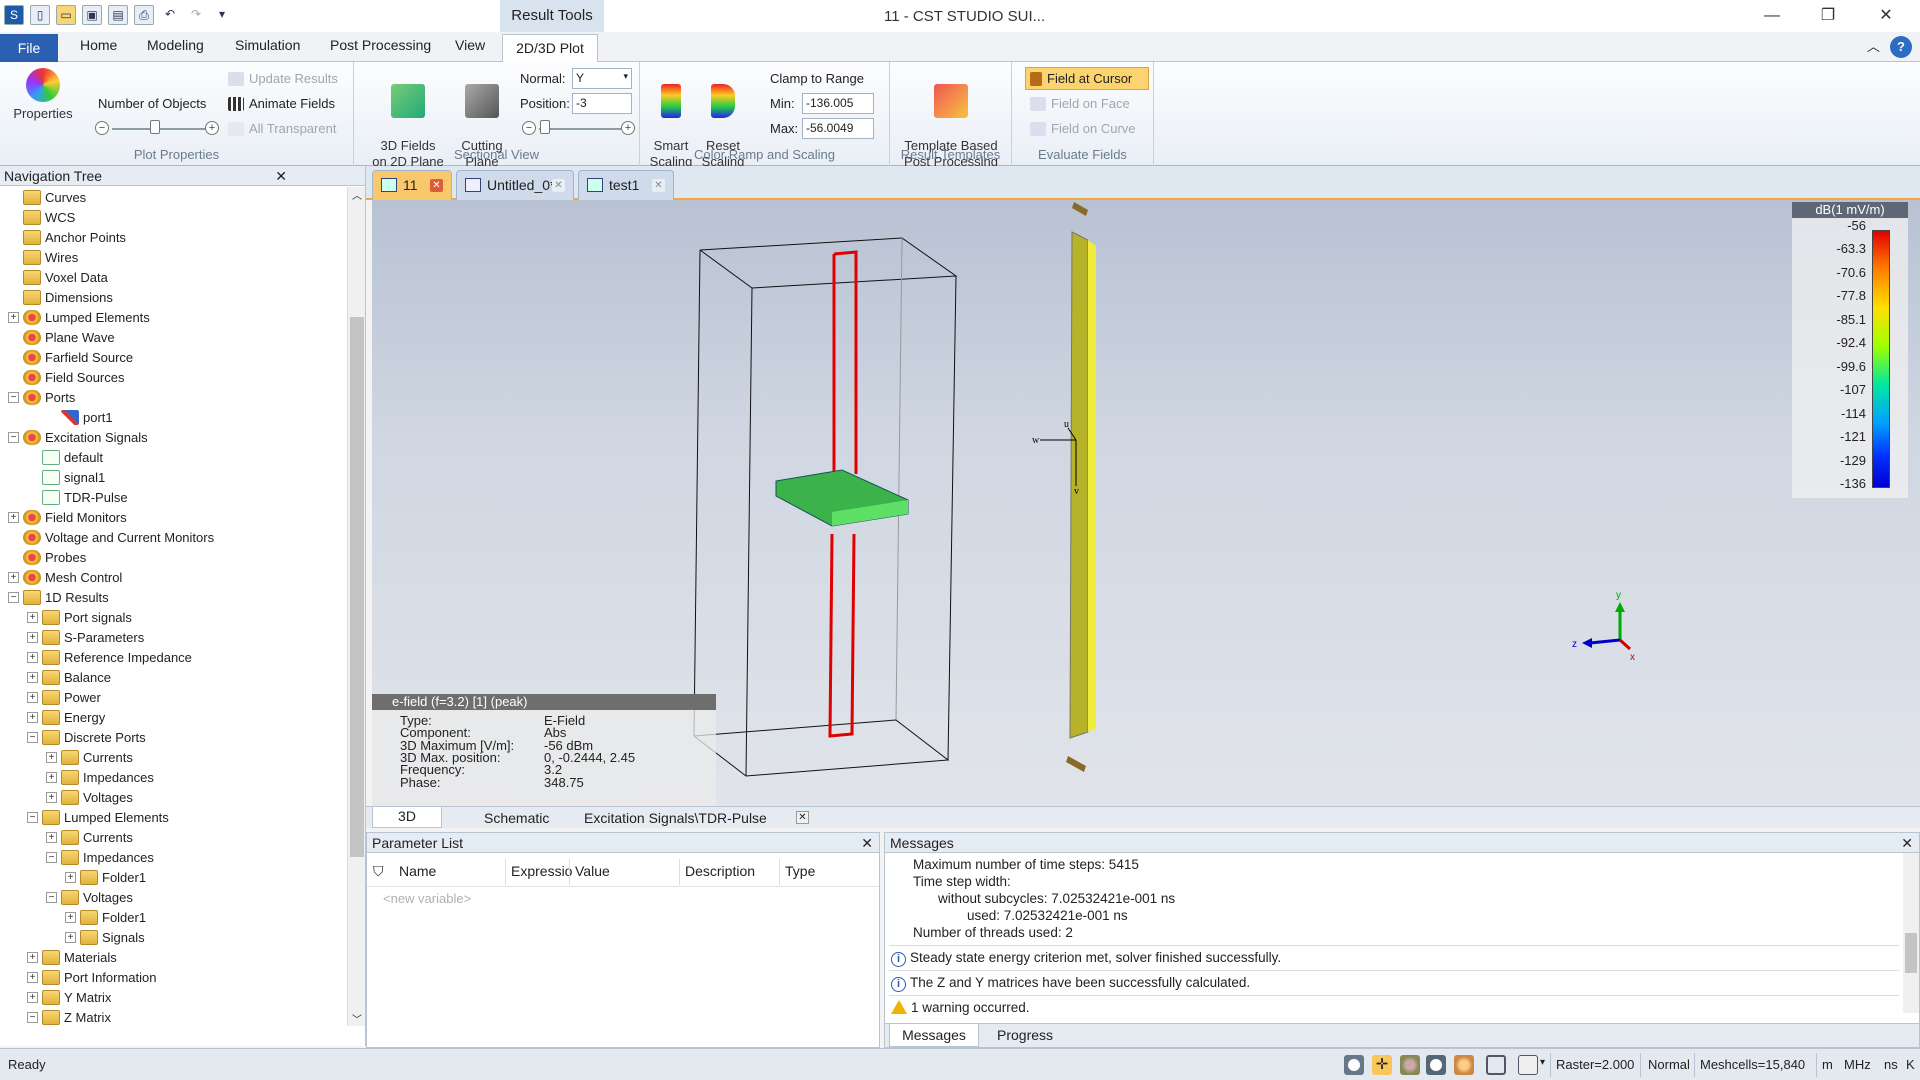 This screenshot has width=1920, height=1080. I want to click on doc-tab-untitled: Untitled_0* ✕, so click(515, 185).